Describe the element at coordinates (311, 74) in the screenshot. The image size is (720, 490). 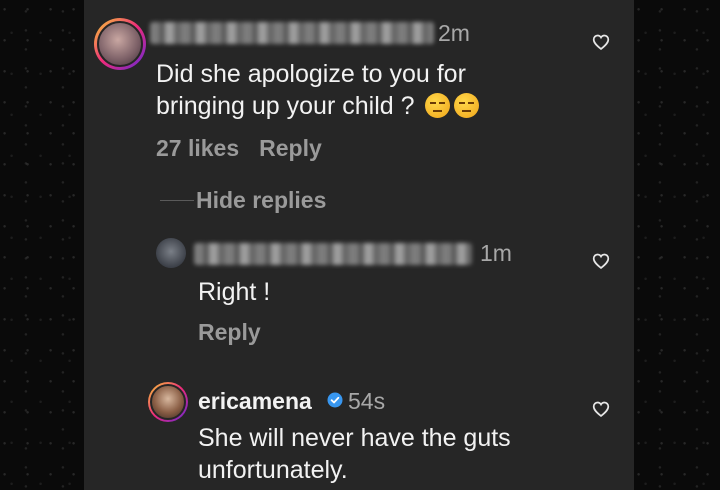
I see `comment-text-line-1: Did she apologize to you for` at that location.